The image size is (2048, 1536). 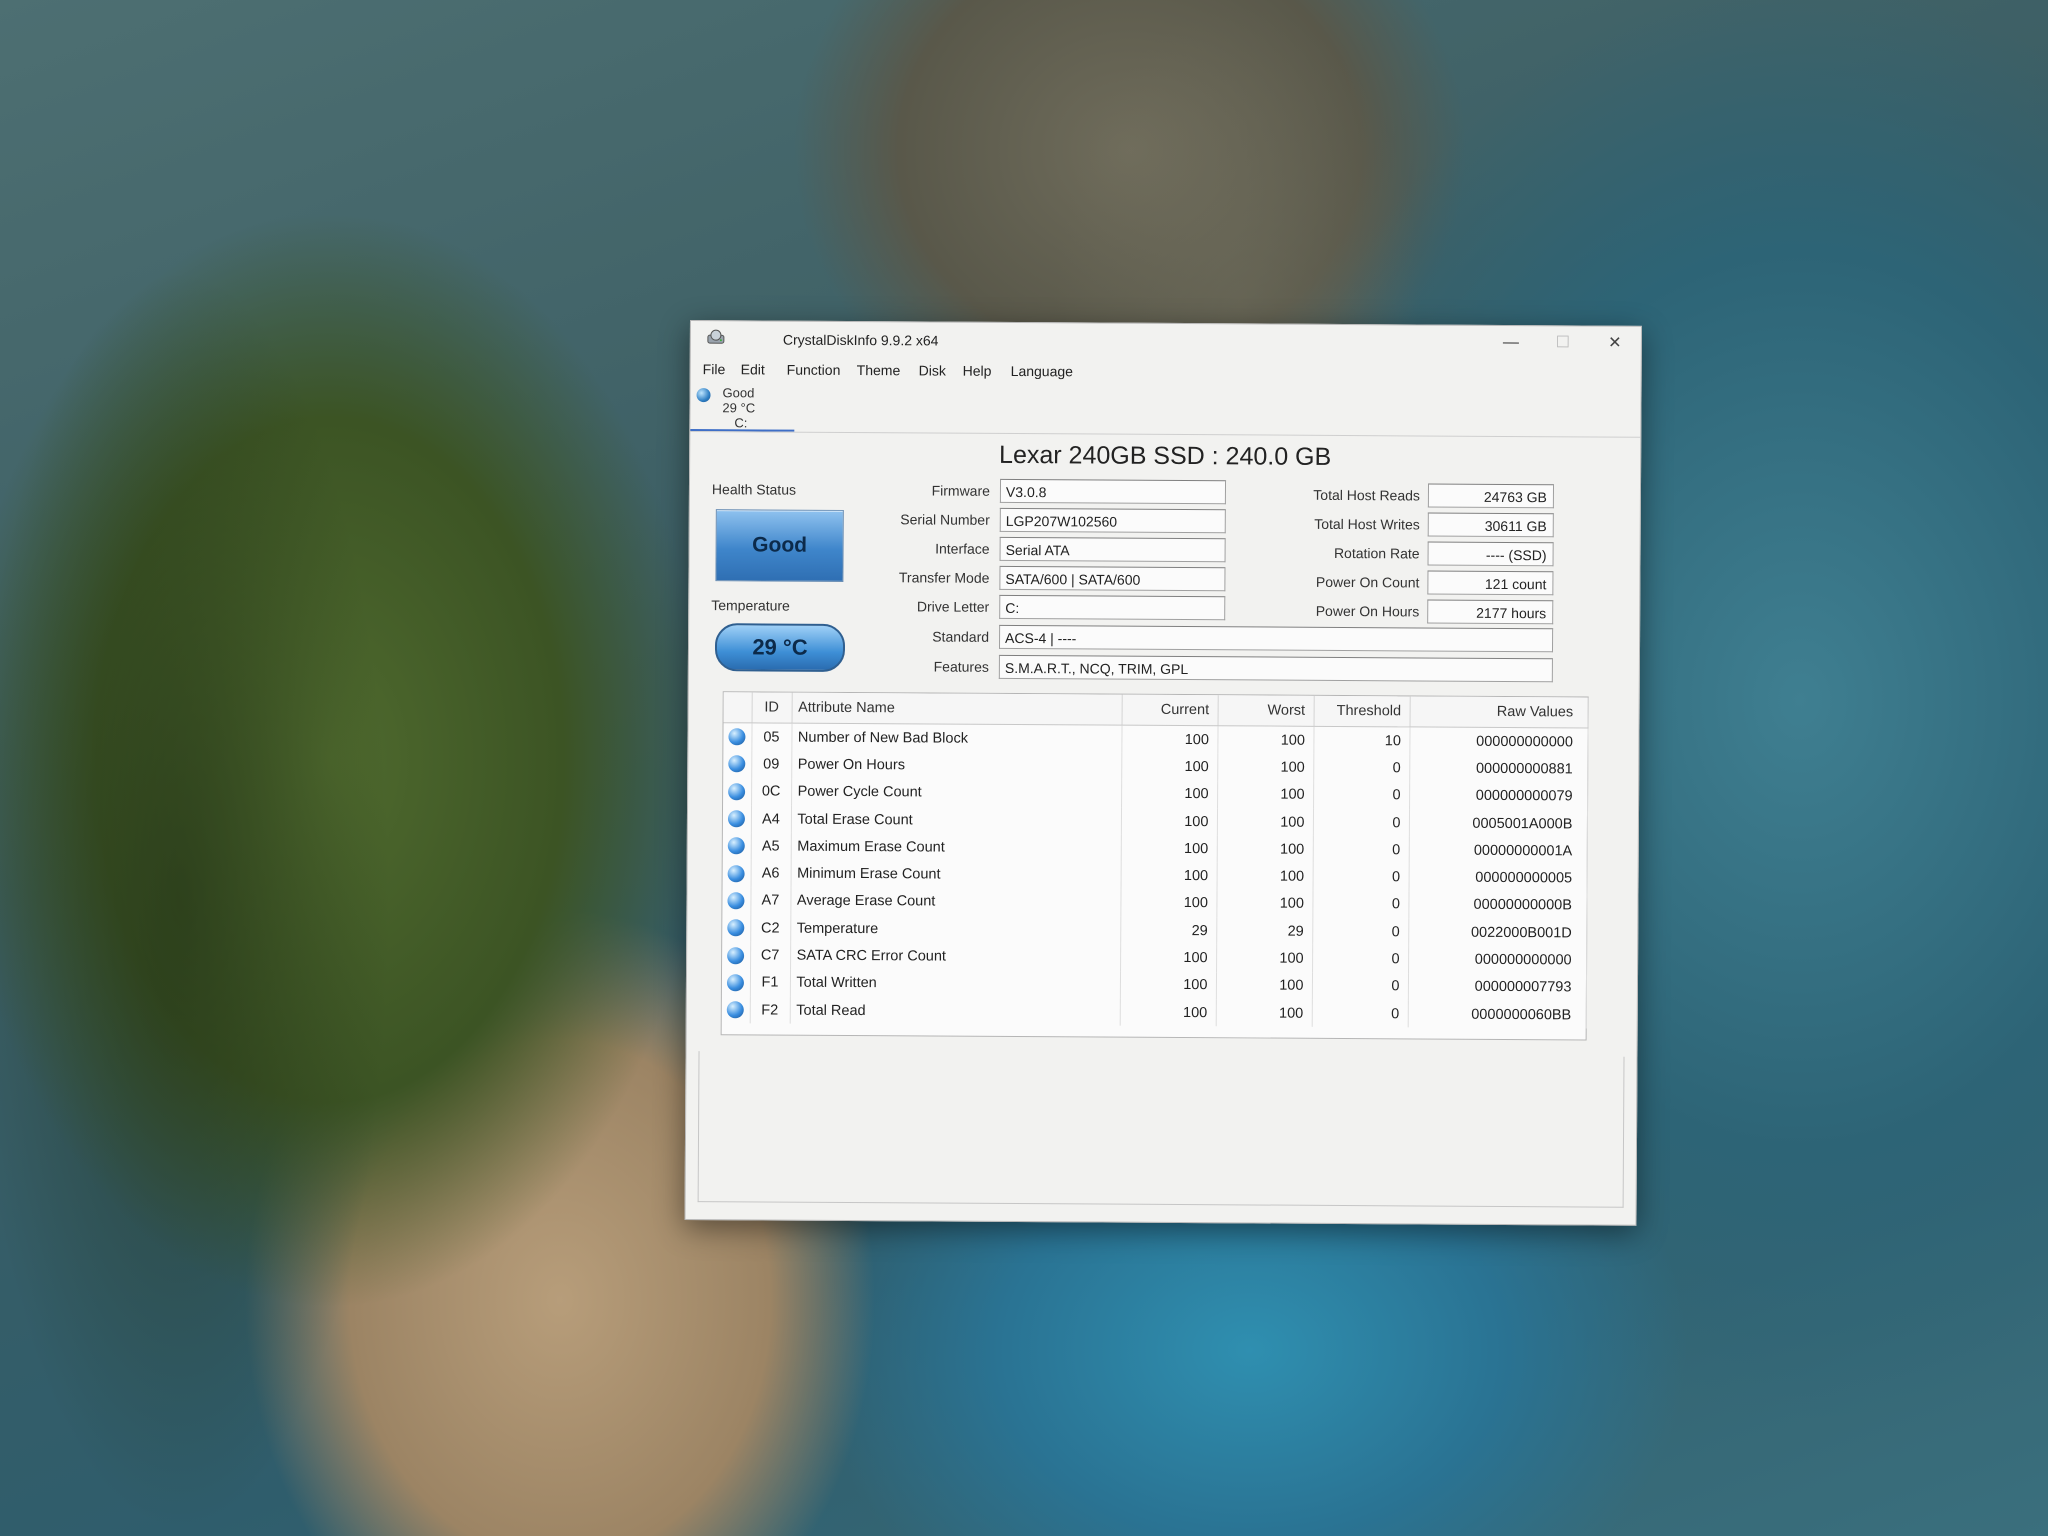 I want to click on minimize-button: —, so click(x=1511, y=343).